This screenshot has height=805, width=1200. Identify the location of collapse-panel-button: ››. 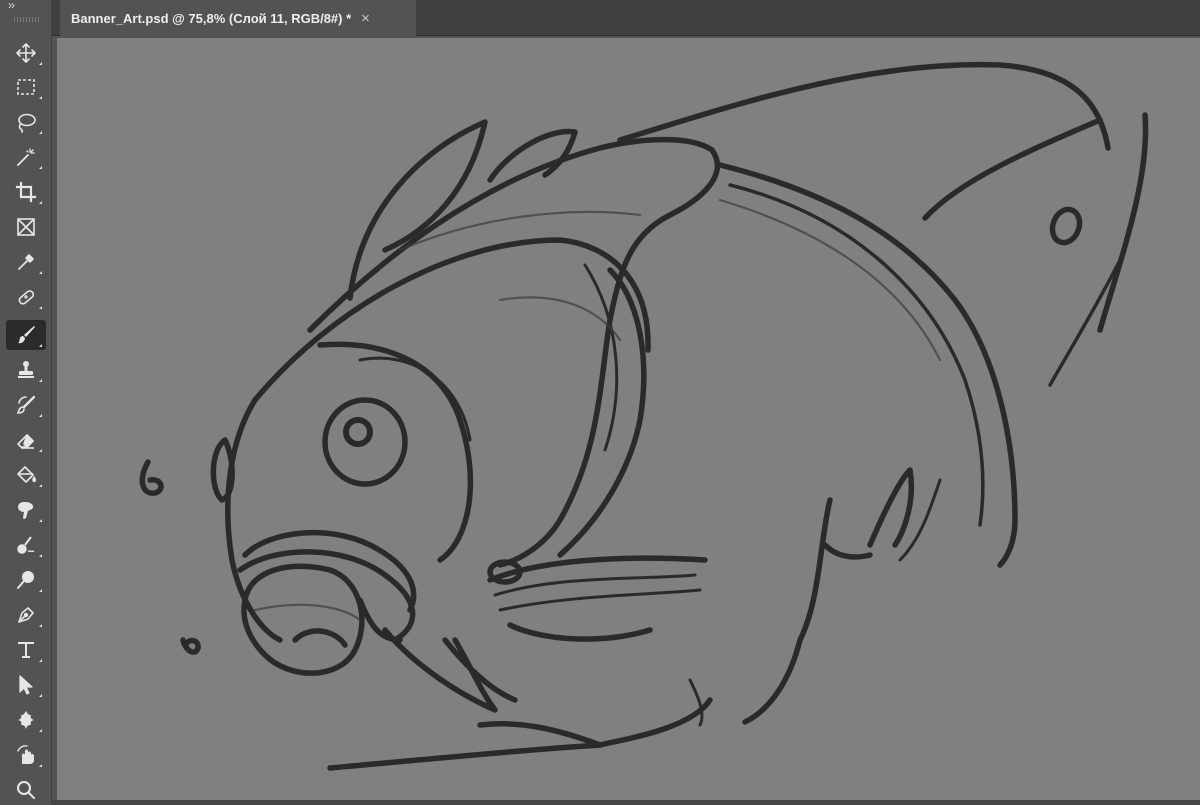
(11, 6).